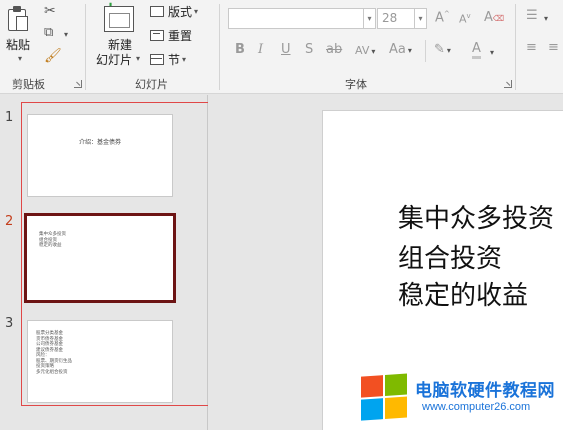  What do you see at coordinates (465, 19) in the screenshot?
I see `shrink-font-icon: Av` at bounding box center [465, 19].